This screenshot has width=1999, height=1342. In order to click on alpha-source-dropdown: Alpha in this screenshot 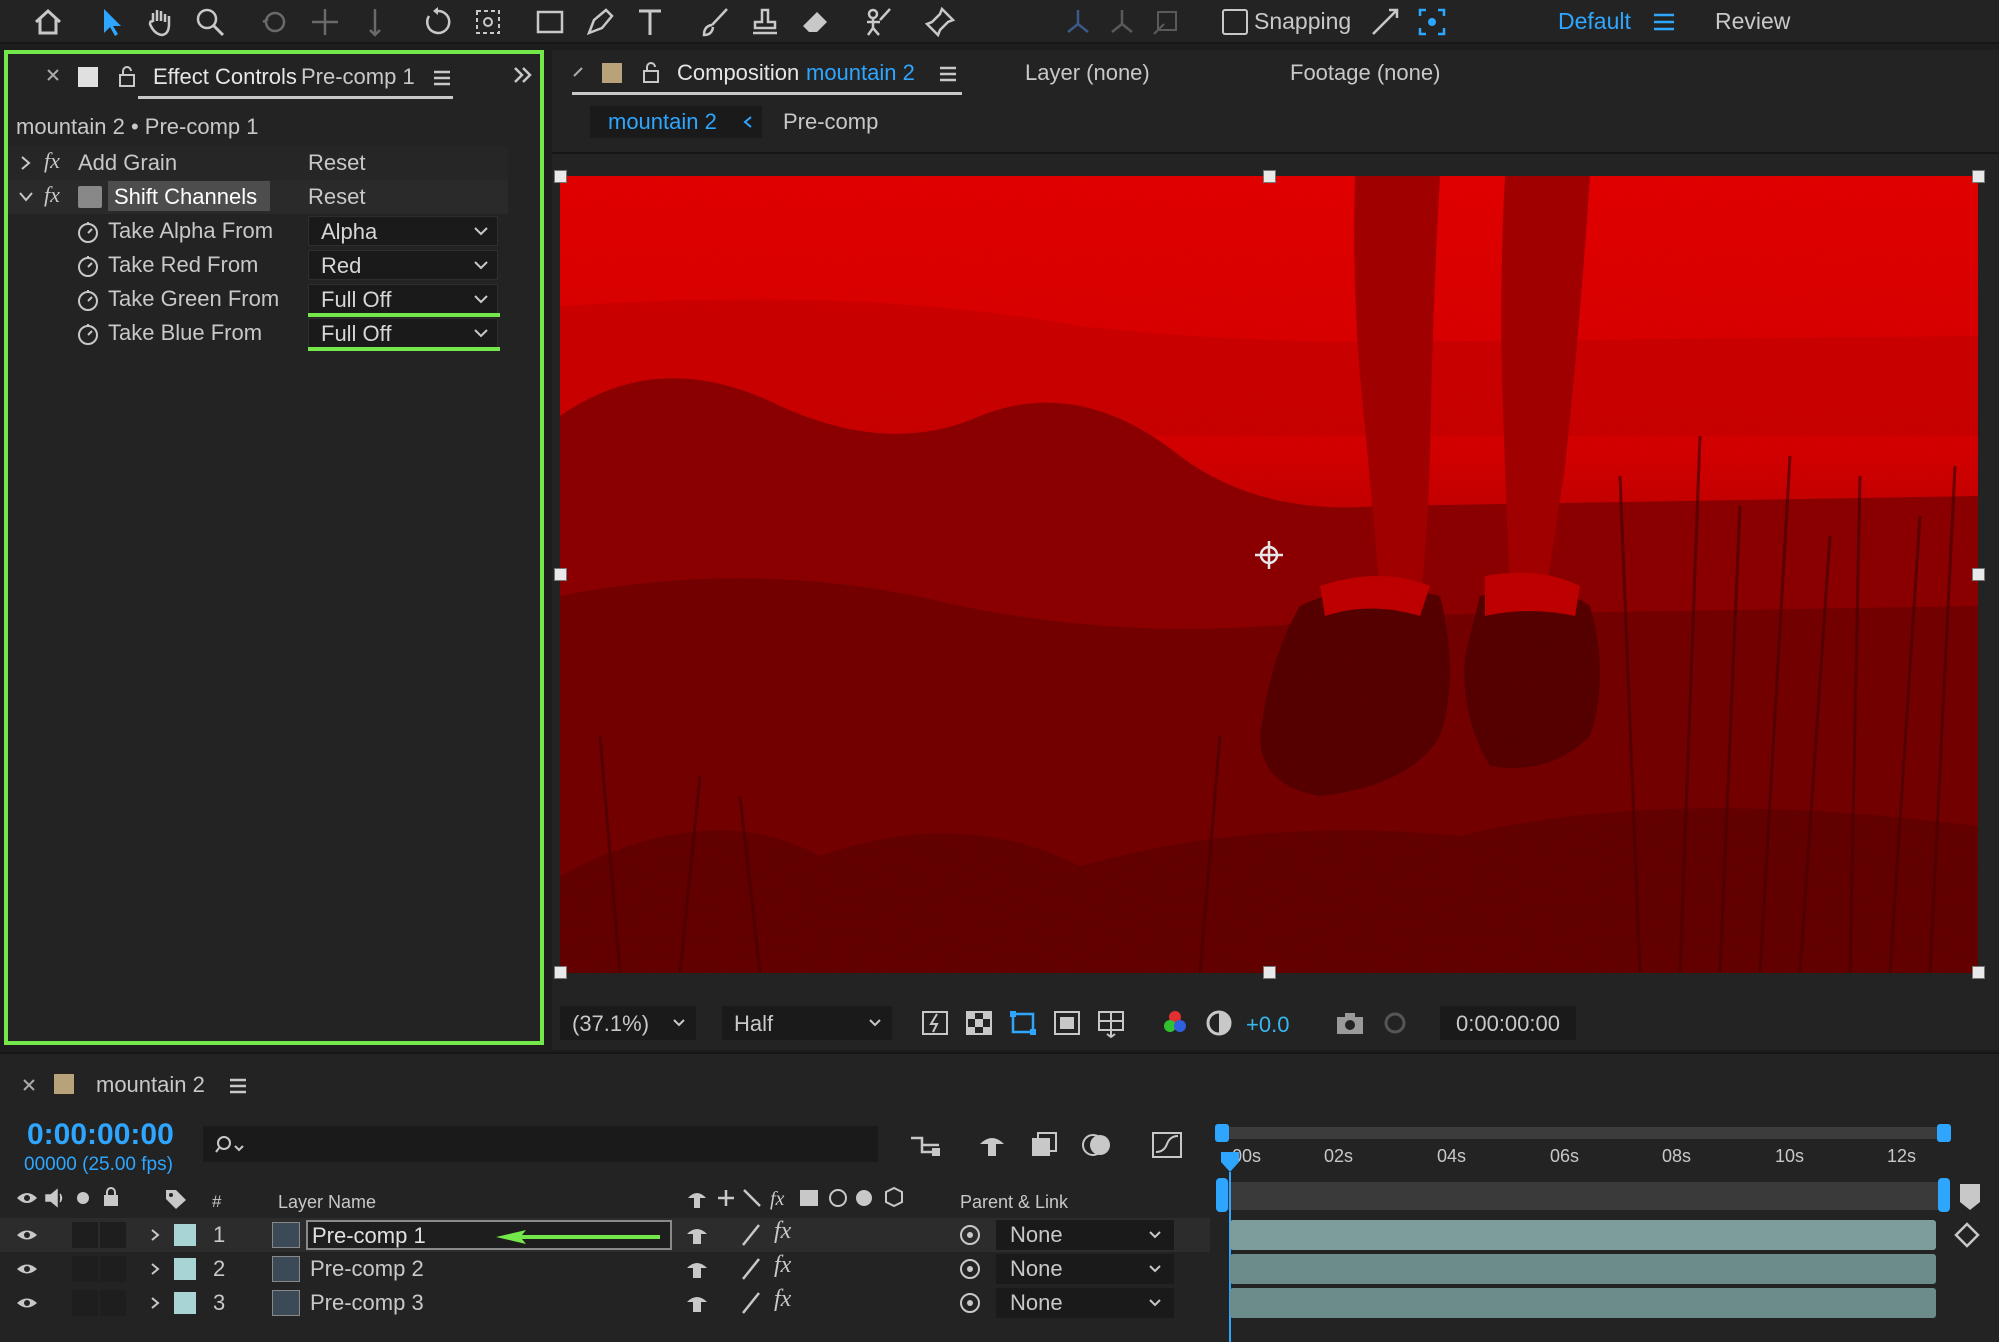, I will do `click(403, 231)`.